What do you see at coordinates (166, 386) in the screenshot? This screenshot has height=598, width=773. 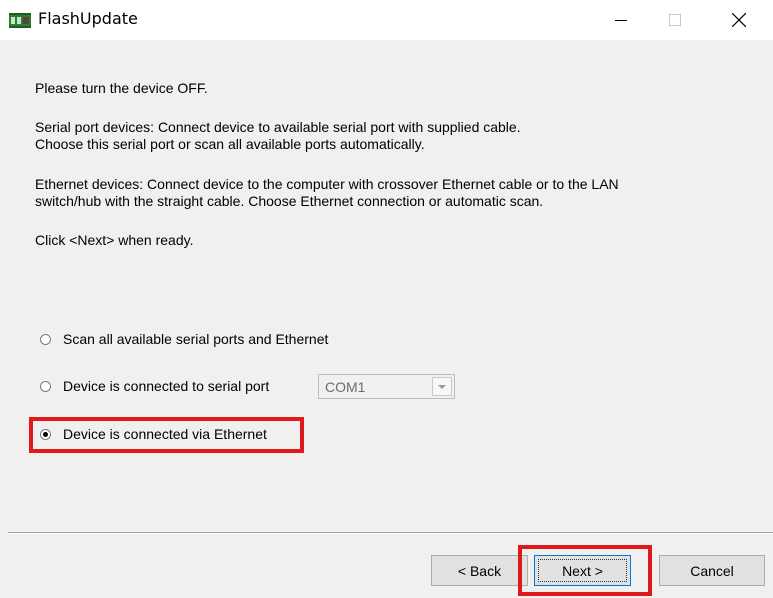 I see `option-label: Device is connected to serial port` at bounding box center [166, 386].